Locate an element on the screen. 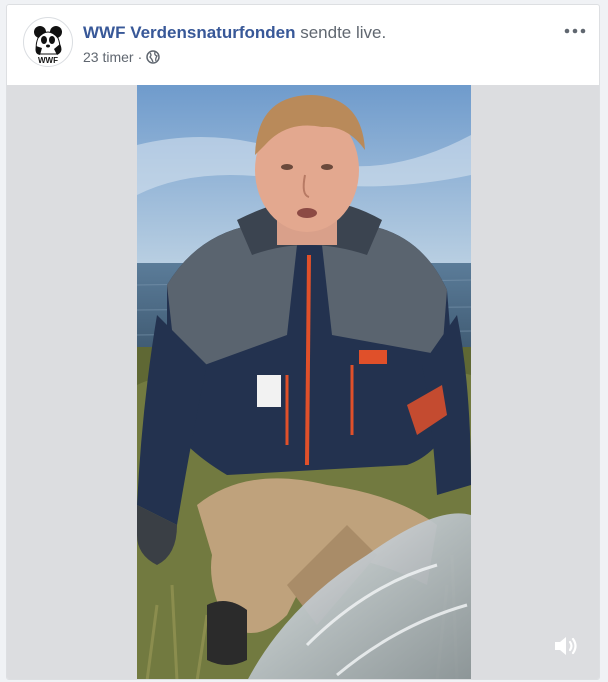 The width and height of the screenshot is (608, 682). post-timestamp: 23 timer is located at coordinates (108, 57).